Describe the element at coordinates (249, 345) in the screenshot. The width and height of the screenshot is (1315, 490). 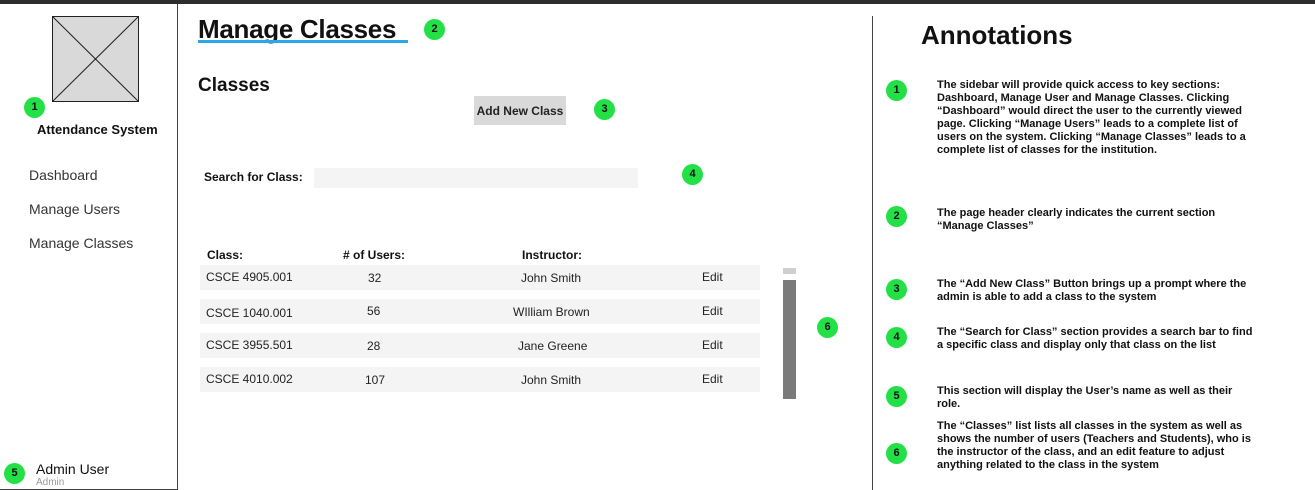
I see `class-cell: CSCE 3955.501` at that location.